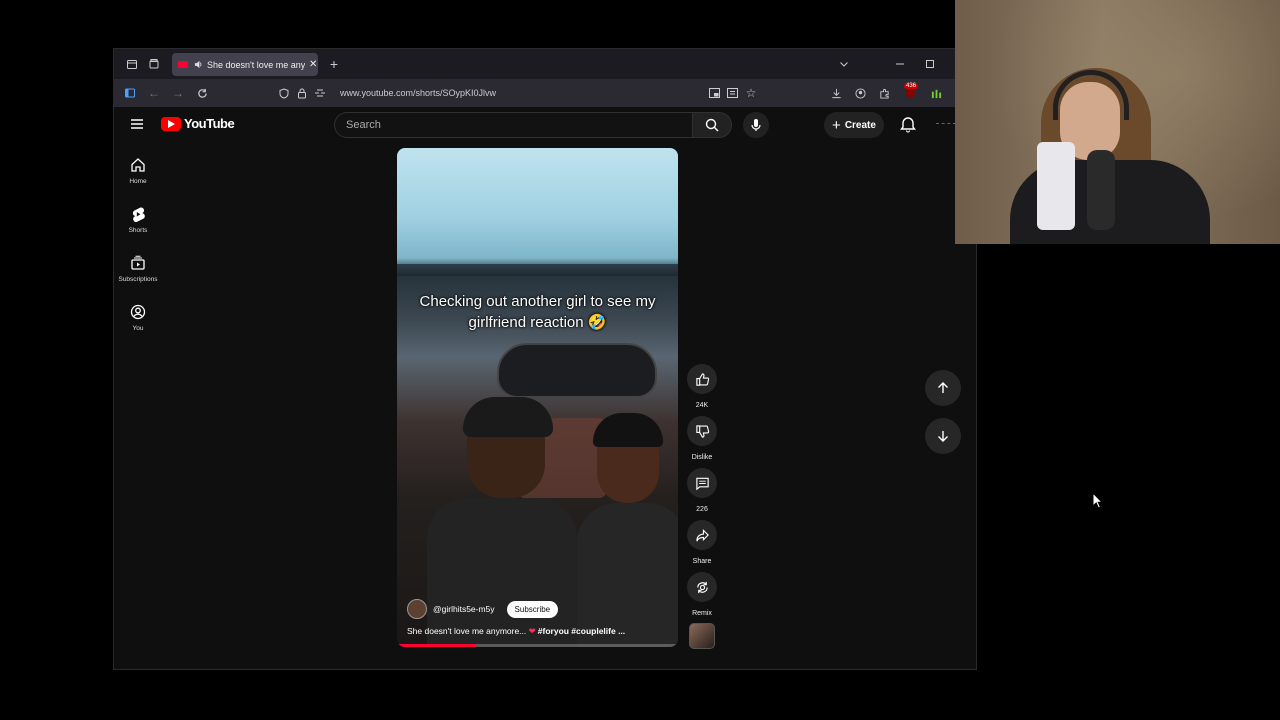 This screenshot has width=1280, height=720. I want to click on like-count: 24K, so click(702, 405).